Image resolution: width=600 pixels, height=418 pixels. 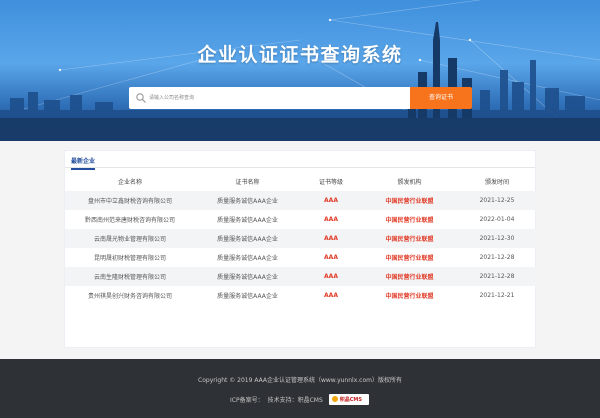 What do you see at coordinates (130, 219) in the screenshot?
I see `company-name: 黔西南州范来唐财税咨询有限公司` at bounding box center [130, 219].